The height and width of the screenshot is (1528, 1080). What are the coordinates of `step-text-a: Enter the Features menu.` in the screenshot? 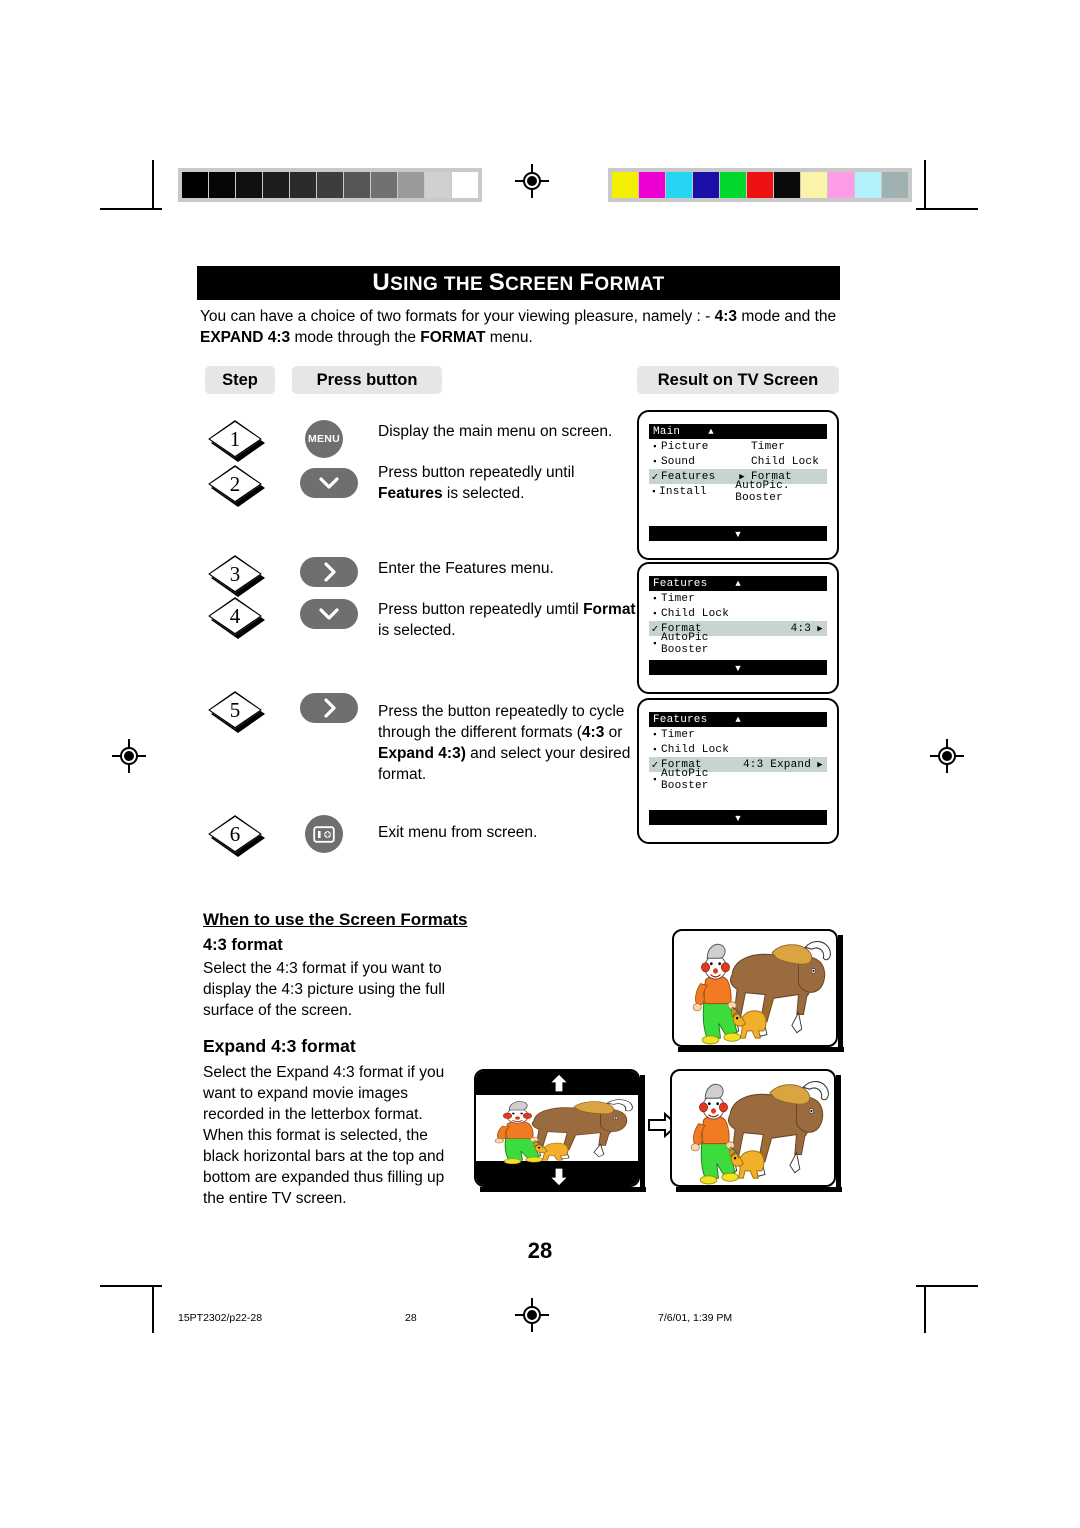 It's located at (466, 568).